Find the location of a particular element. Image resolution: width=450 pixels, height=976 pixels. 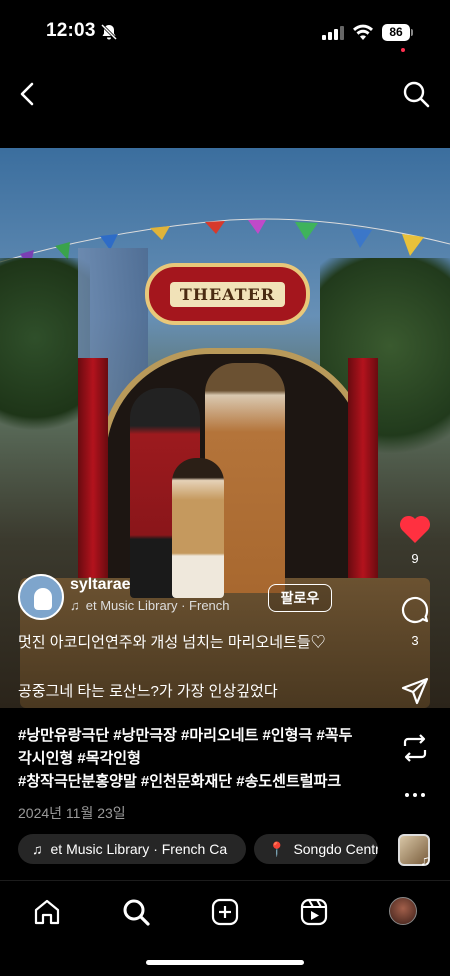

more-icon is located at coordinates (415, 795).